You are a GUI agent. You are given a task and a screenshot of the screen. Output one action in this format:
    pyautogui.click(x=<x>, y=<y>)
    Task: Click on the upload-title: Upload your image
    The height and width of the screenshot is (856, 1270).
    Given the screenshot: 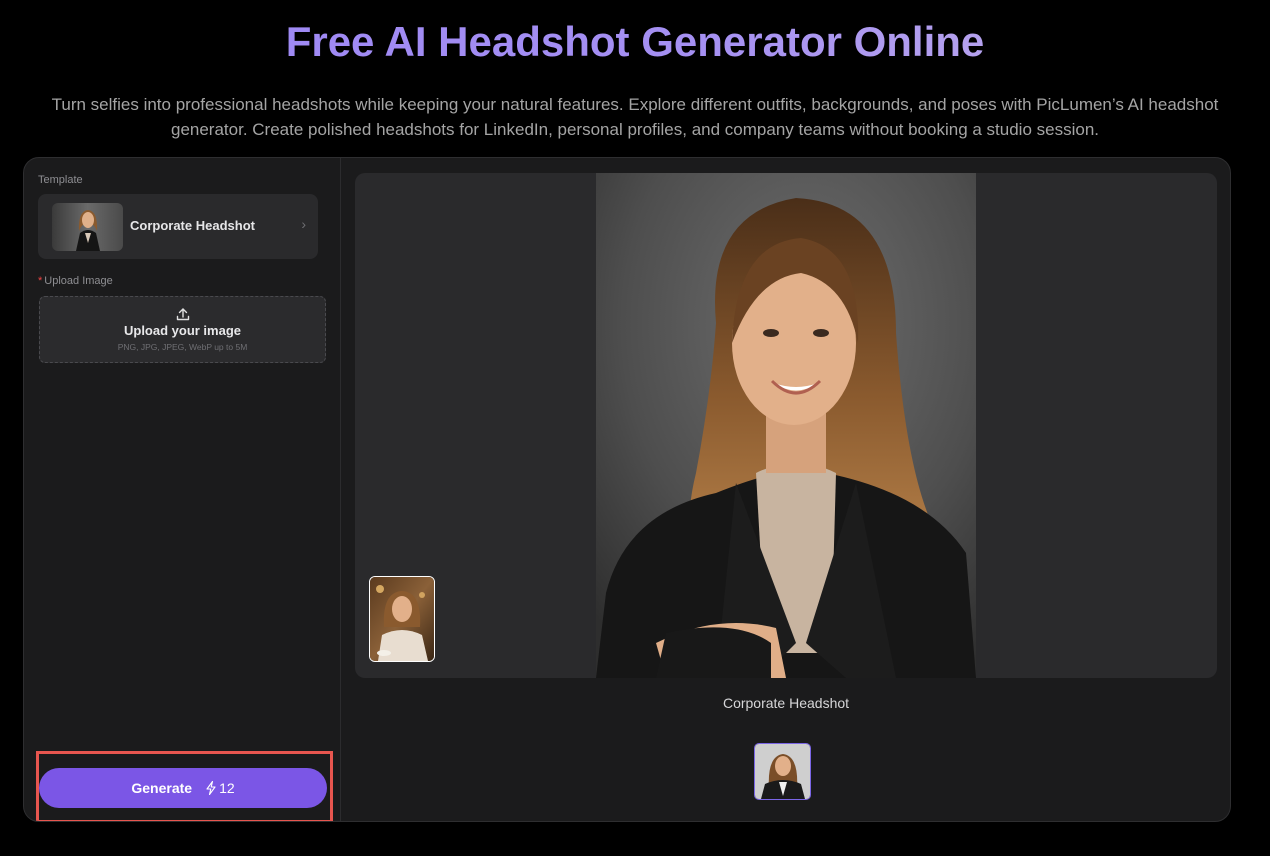 What is the action you would take?
    pyautogui.click(x=182, y=330)
    